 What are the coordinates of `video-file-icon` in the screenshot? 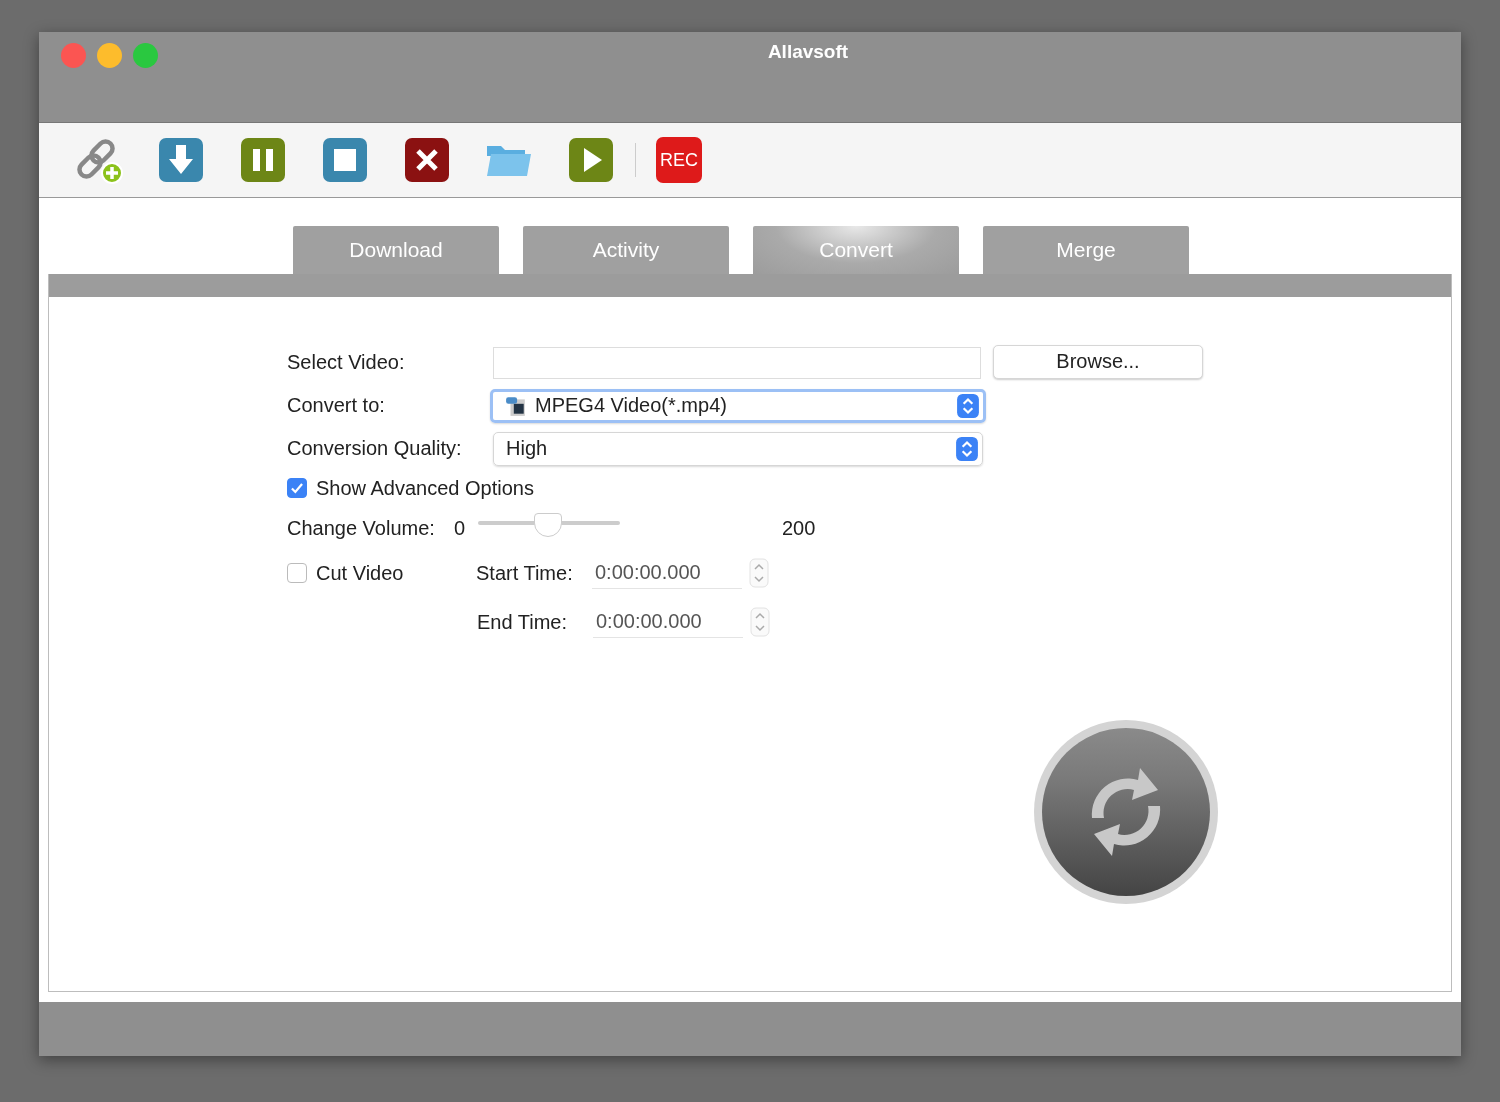 It's located at (516, 405).